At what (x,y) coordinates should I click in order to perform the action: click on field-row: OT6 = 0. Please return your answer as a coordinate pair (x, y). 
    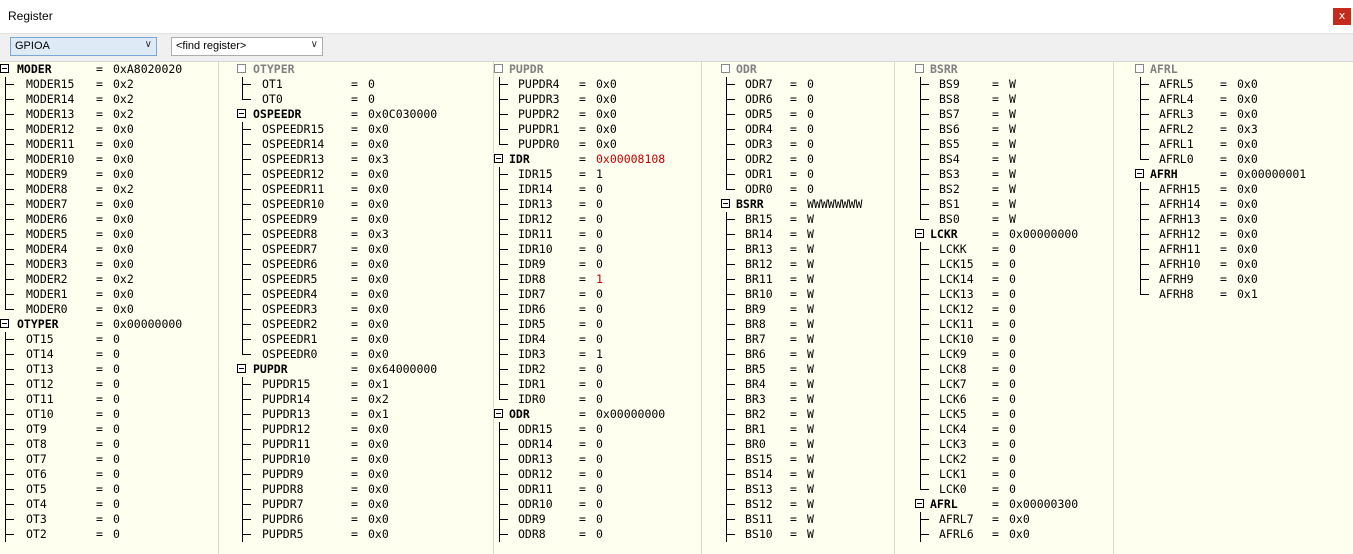
    Looking at the image, I should click on (109, 474).